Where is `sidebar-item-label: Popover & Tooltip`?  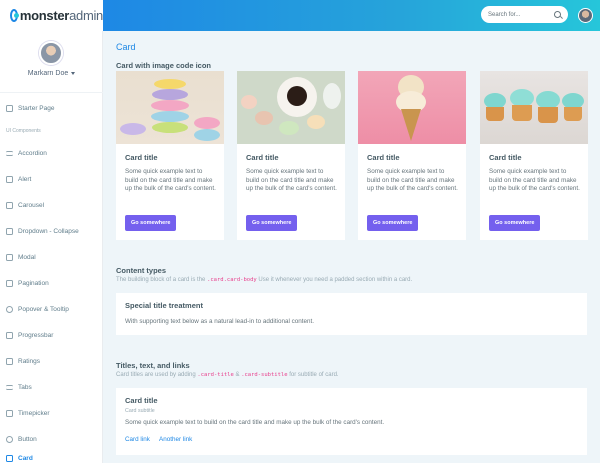
sidebar-item-label: Popover & Tooltip is located at coordinates (43, 309).